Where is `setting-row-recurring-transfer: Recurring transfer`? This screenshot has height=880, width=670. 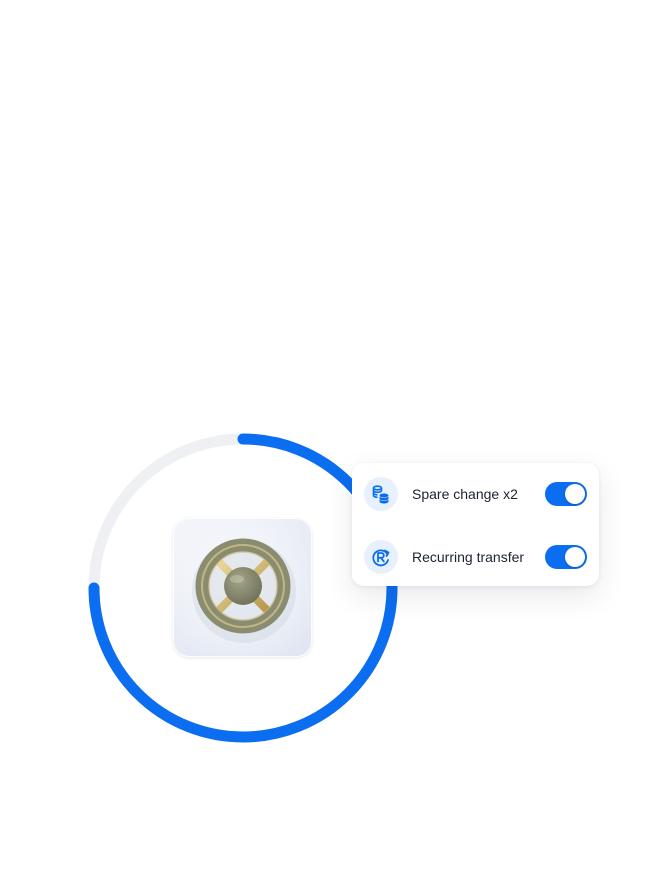
setting-row-recurring-transfer: Recurring transfer is located at coordinates (475, 557).